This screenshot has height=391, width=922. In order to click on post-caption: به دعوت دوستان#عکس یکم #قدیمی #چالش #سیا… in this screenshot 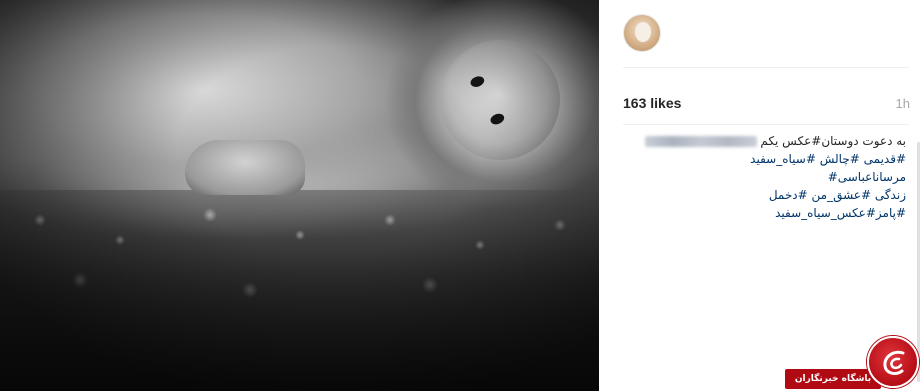, I will do `click(764, 177)`.